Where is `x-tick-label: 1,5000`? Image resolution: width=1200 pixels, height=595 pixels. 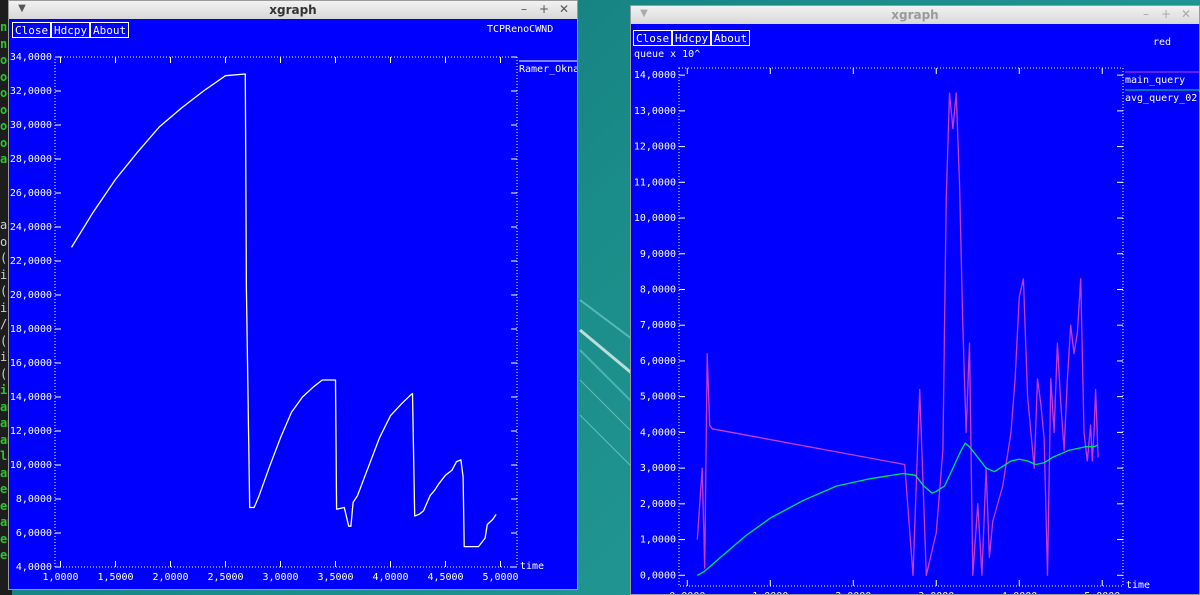
x-tick-label: 1,5000 is located at coordinates (115, 577).